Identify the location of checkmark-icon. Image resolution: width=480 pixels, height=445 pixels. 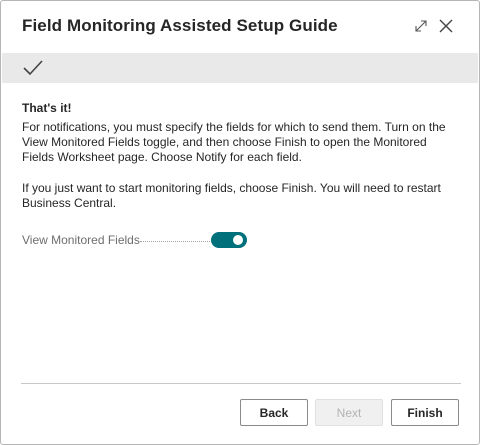
(33, 68).